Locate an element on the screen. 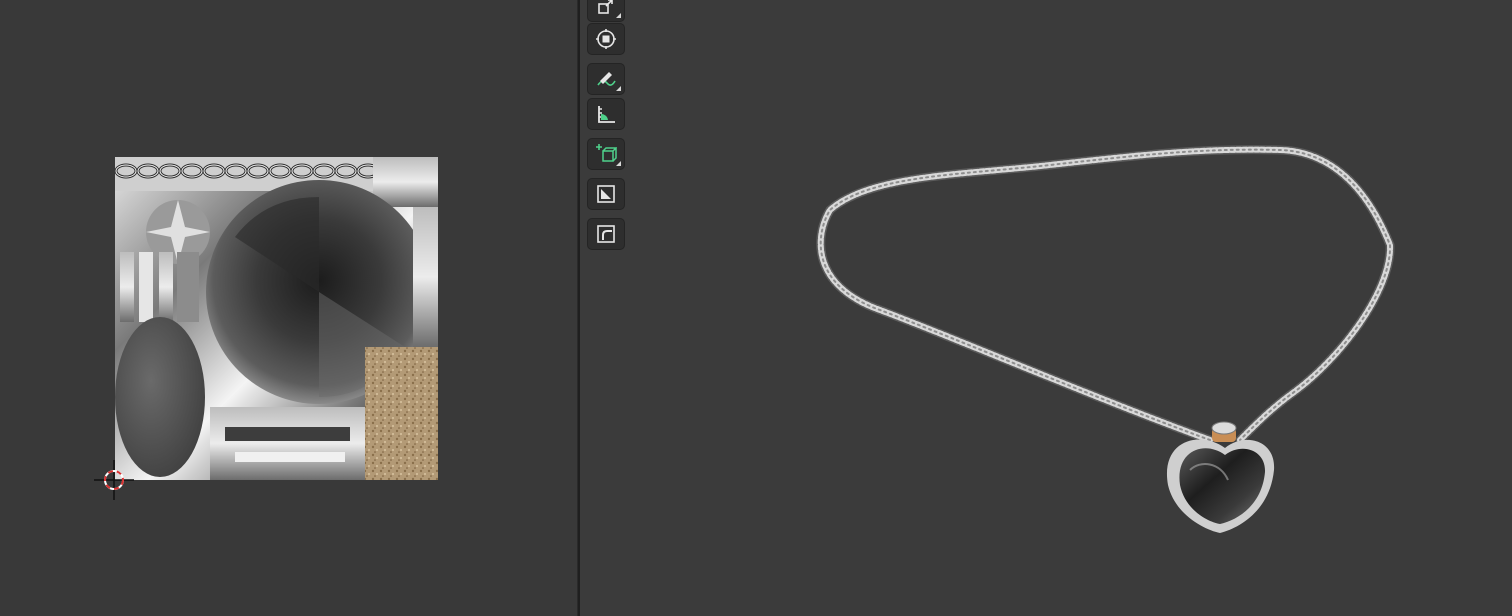  measure-tool-button is located at coordinates (606, 114).